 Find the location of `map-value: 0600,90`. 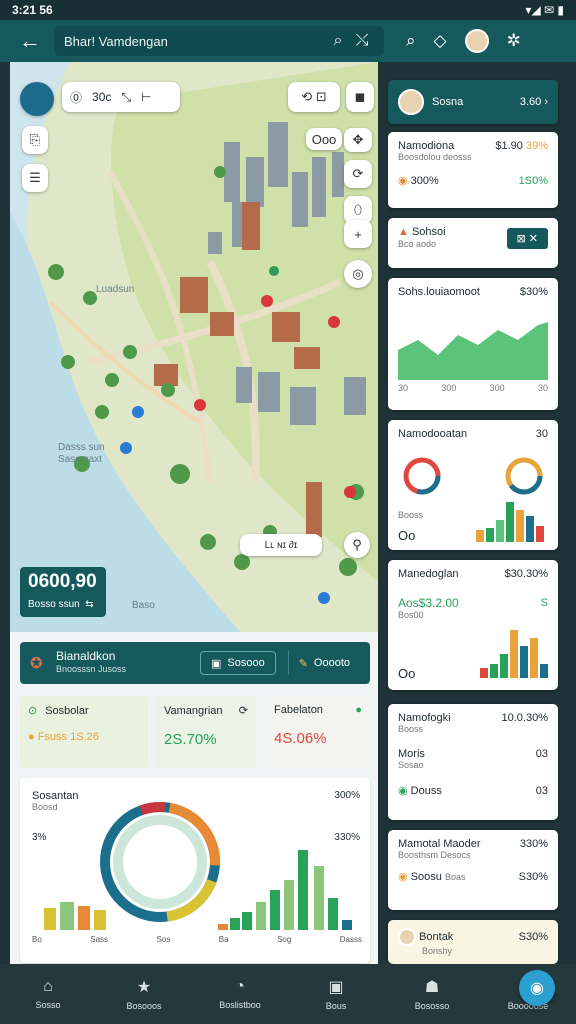

map-value: 0600,90 is located at coordinates (62, 581).